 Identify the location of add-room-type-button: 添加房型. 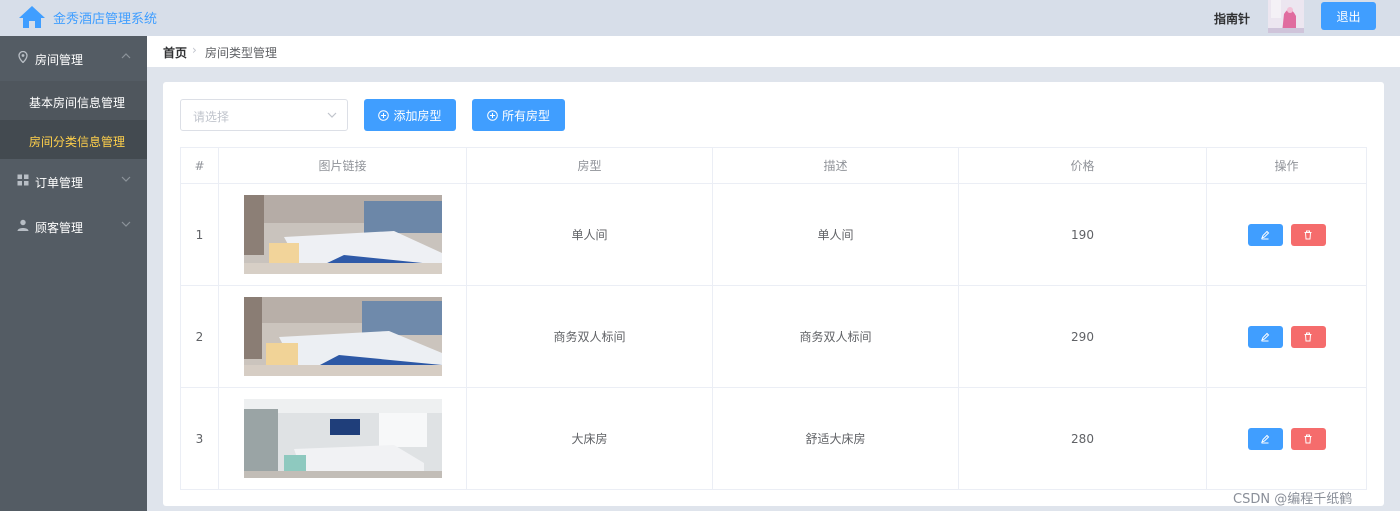
(410, 115).